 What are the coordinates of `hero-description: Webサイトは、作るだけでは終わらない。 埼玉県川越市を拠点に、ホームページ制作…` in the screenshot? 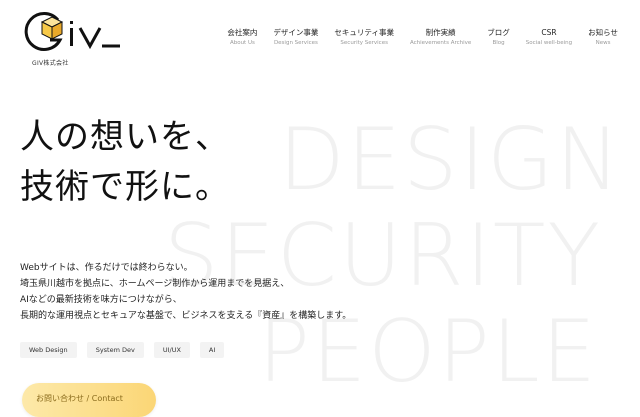 It's located at (185, 292).